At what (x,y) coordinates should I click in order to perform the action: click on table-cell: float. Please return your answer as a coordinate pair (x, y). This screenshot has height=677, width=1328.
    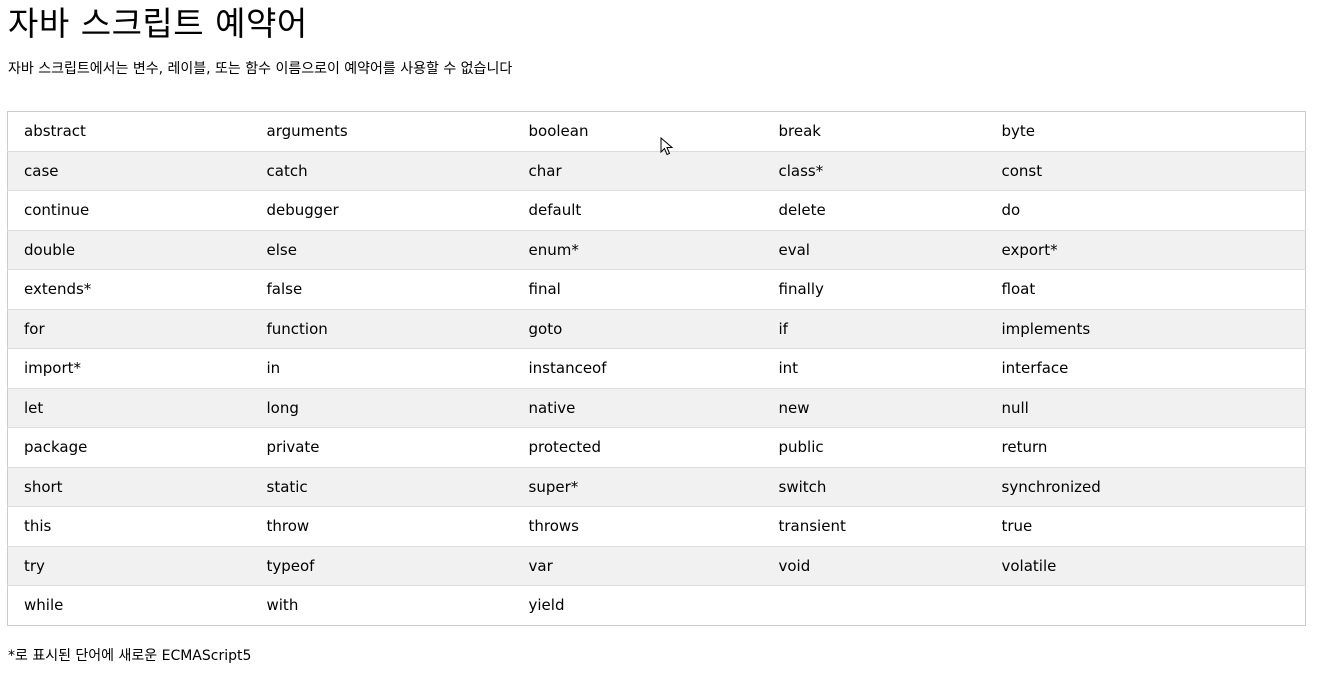
    Looking at the image, I should click on (1145, 289).